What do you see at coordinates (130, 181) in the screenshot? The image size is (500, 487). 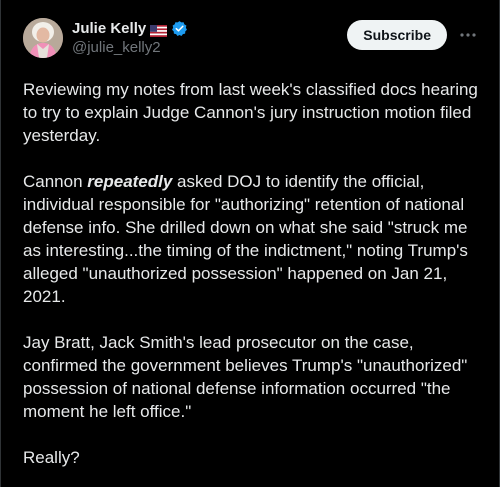 I see `tweet-emphasis: repeatedly` at bounding box center [130, 181].